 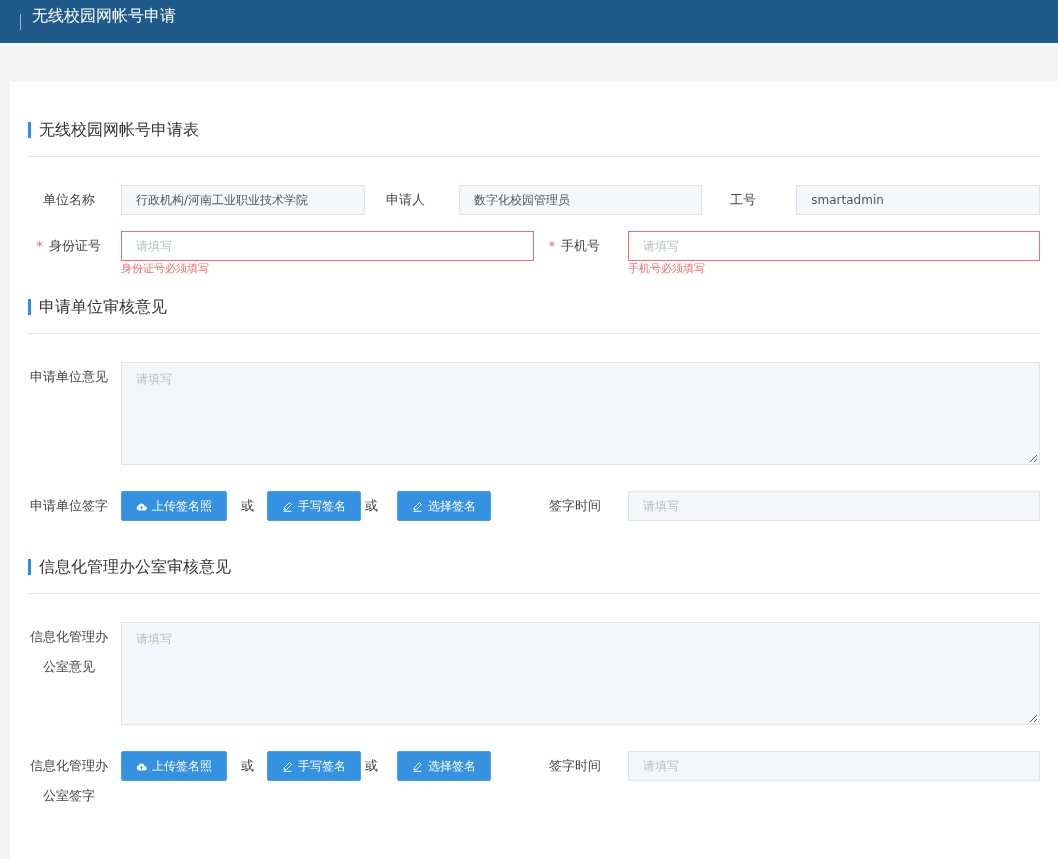 I want to click on error-message: 手机号必须填写, so click(x=666, y=268).